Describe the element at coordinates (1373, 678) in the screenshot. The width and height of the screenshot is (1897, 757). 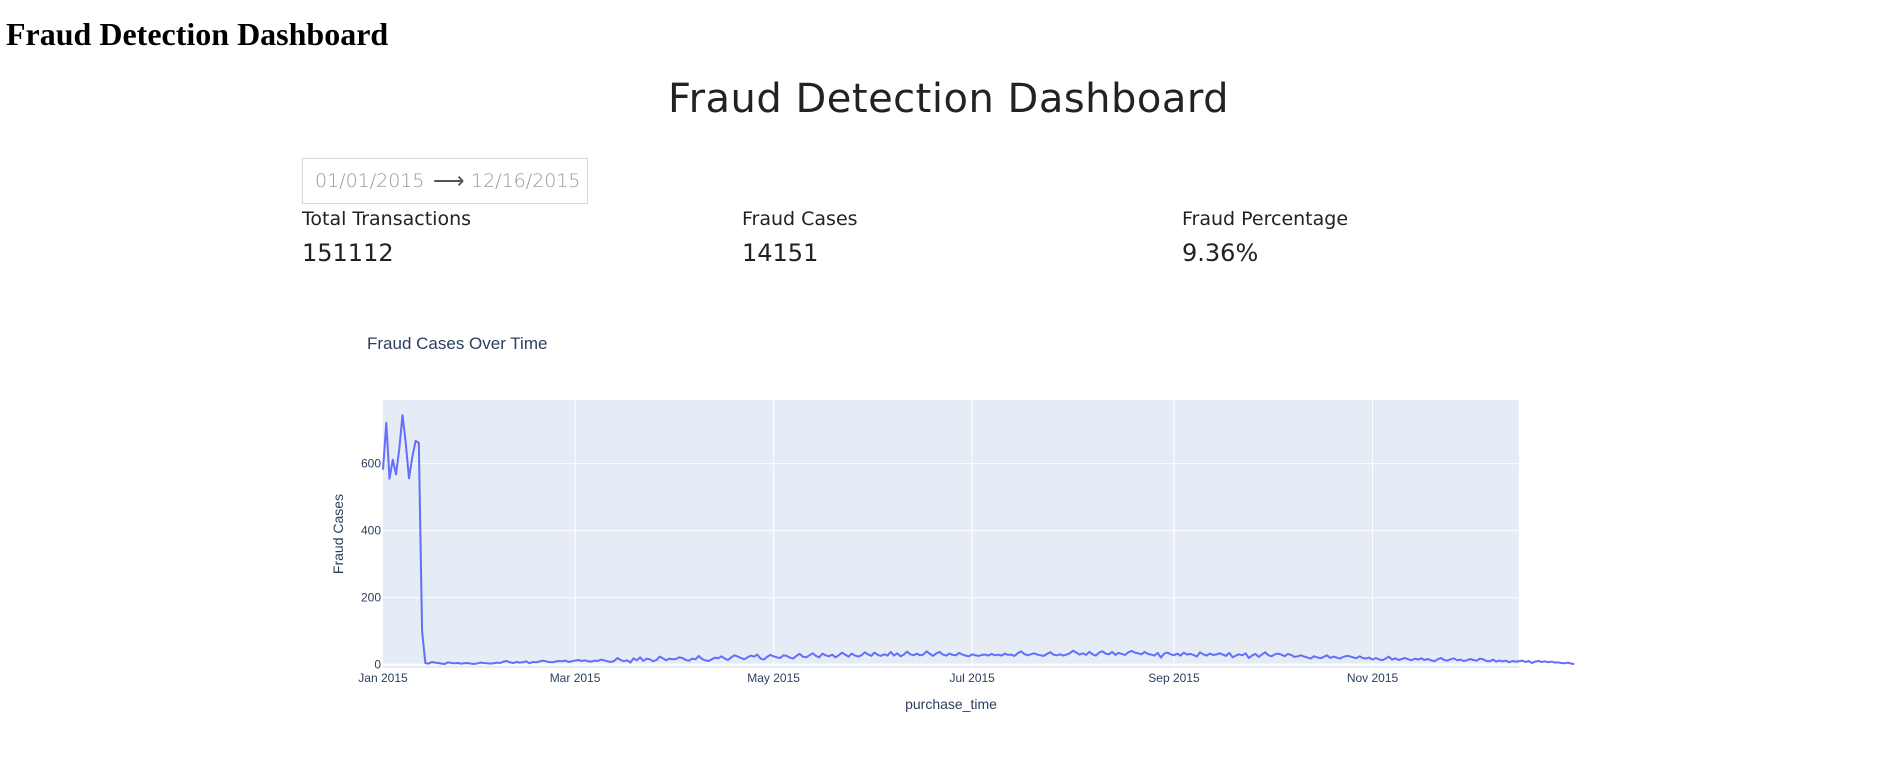
I see `x-tick-label: Nov 2015` at that location.